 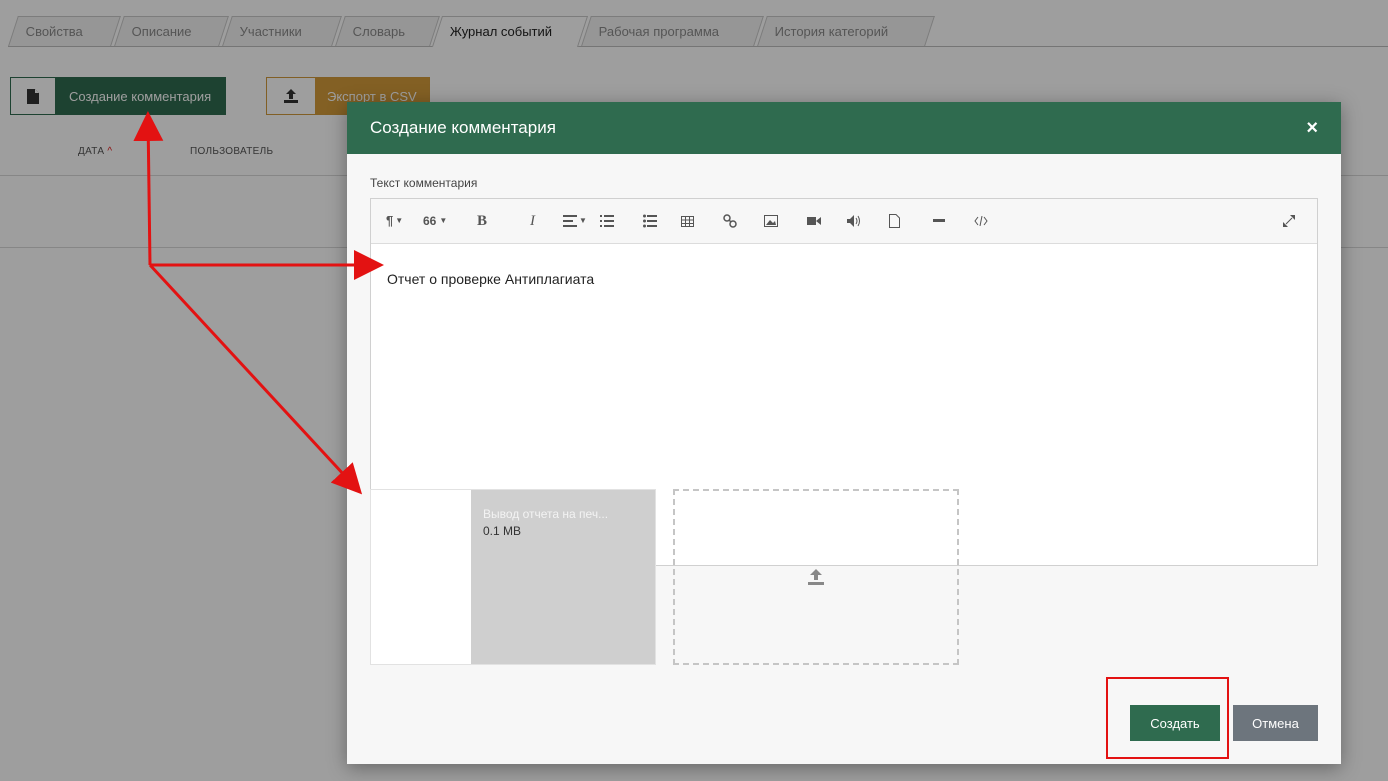 I want to click on video-camera-icon, so click(x=814, y=221).